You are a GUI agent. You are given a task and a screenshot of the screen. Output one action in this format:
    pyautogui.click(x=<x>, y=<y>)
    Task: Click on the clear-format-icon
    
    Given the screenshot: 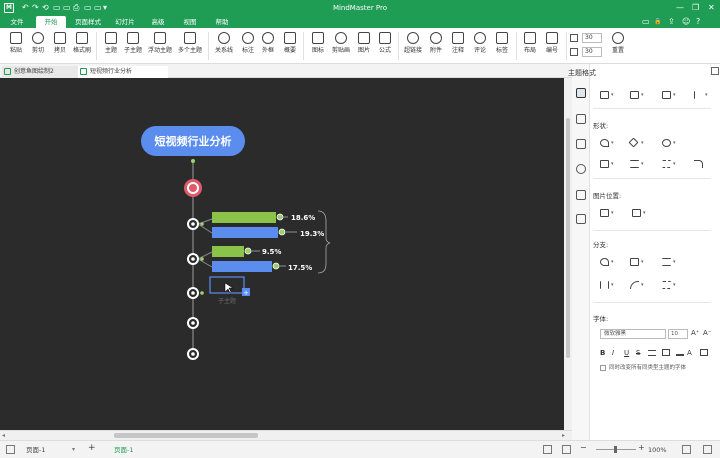 What is the action you would take?
    pyautogui.click(x=704, y=352)
    